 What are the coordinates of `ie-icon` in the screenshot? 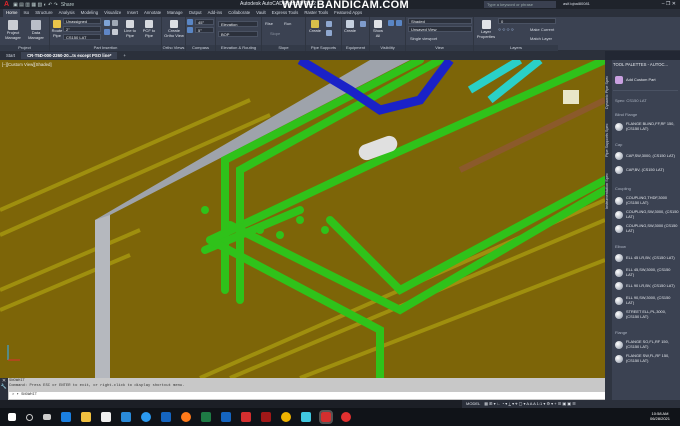 It's located at (146, 417).